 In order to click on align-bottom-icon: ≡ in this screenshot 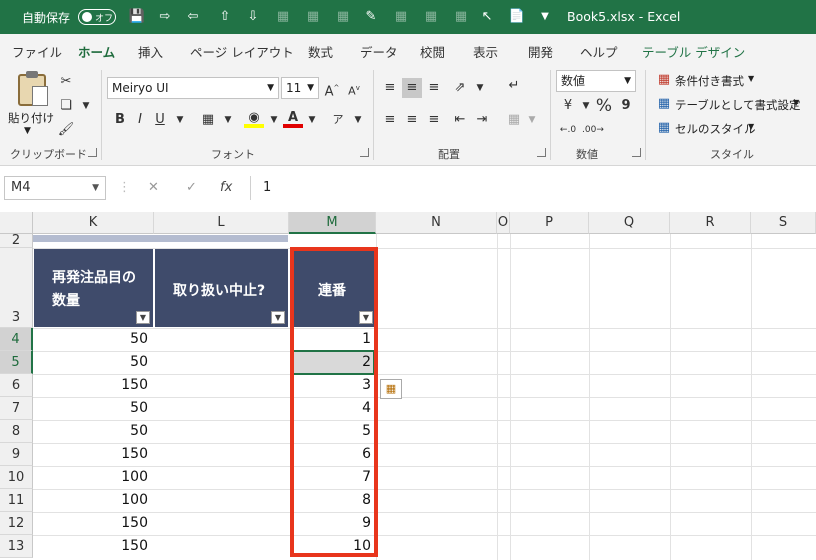, I will do `click(434, 88)`.